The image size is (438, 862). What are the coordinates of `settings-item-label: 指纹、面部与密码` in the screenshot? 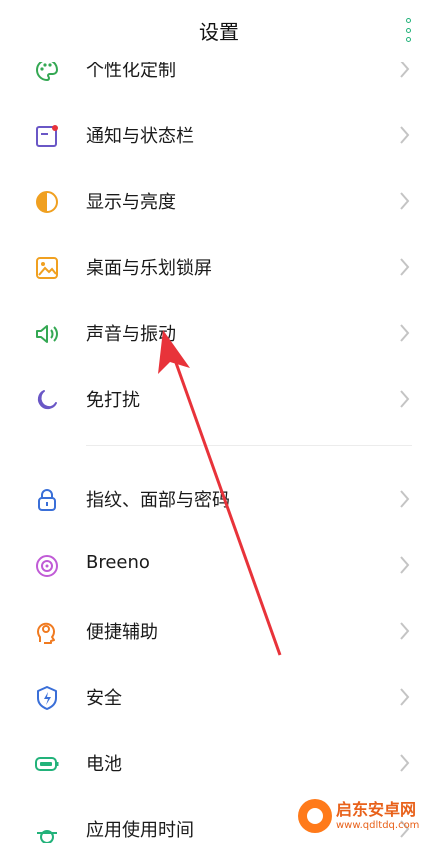 It's located at (158, 500).